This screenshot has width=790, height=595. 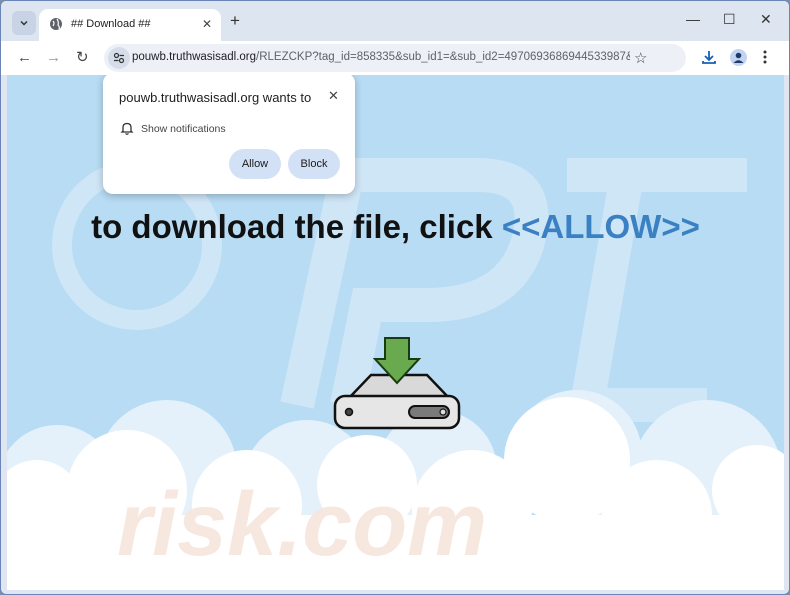 I want to click on forward-button: →, so click(x=53, y=58).